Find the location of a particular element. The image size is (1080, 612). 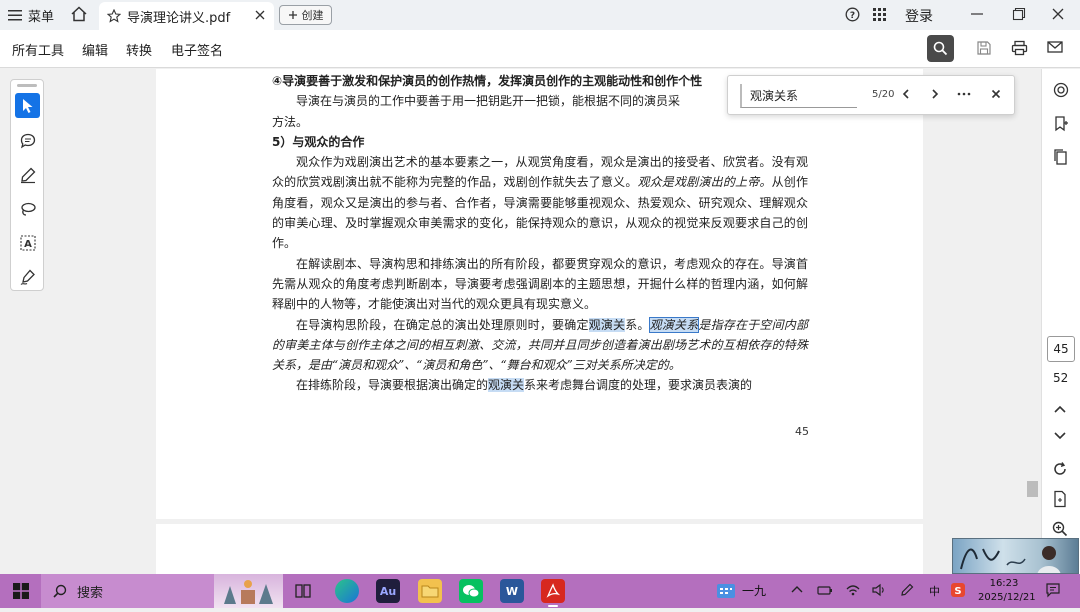

pen-tray-icon is located at coordinates (907, 590).